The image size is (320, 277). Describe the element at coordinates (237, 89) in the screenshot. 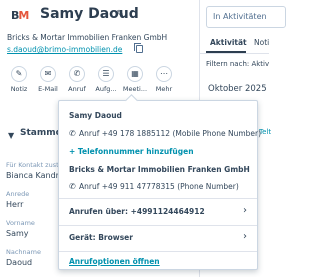

I see `activity-month-heading: Oktober 2025` at that location.